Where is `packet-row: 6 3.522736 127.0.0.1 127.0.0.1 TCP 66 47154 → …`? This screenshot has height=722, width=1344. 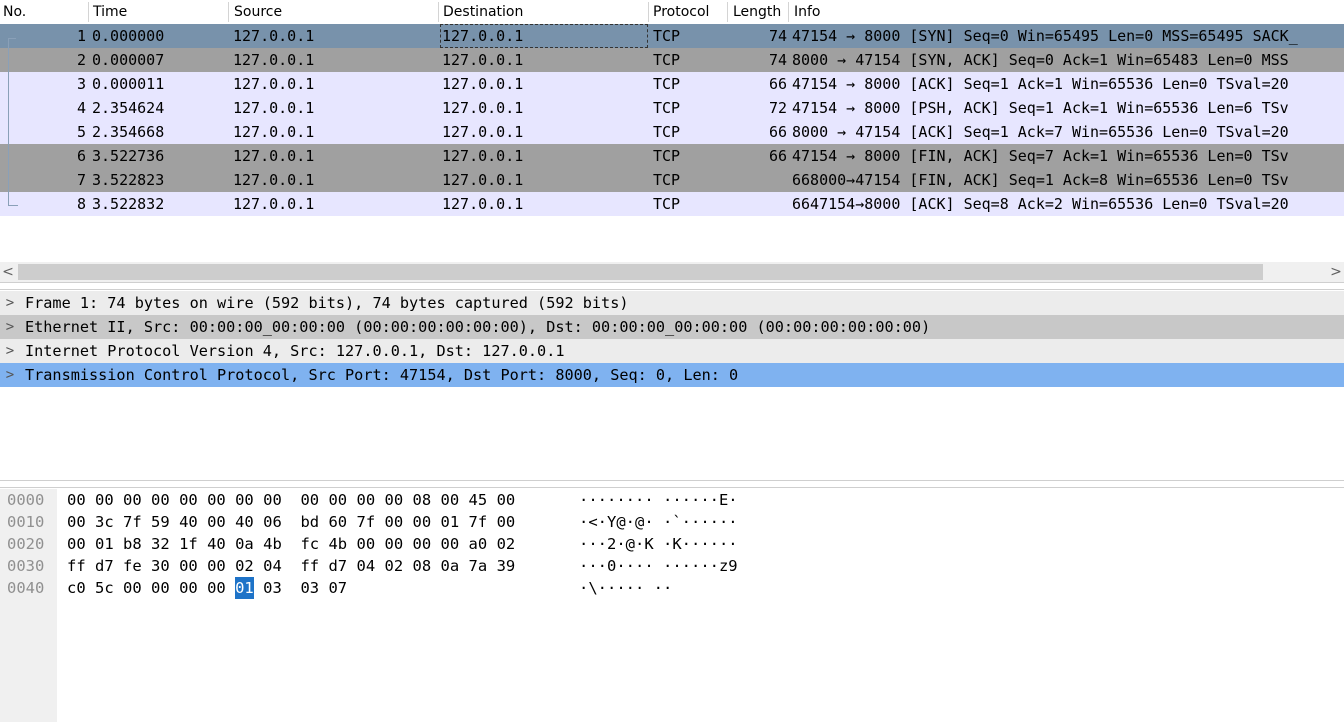 packet-row: 6 3.522736 127.0.0.1 127.0.0.1 TCP 66 47154 → … is located at coordinates (672, 156).